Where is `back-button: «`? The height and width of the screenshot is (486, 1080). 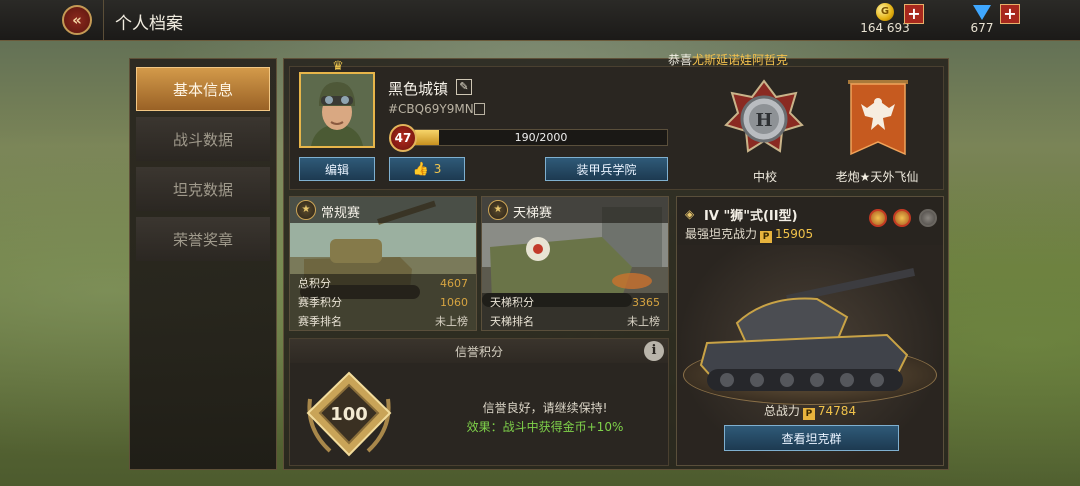
back-button: « is located at coordinates (77, 20).